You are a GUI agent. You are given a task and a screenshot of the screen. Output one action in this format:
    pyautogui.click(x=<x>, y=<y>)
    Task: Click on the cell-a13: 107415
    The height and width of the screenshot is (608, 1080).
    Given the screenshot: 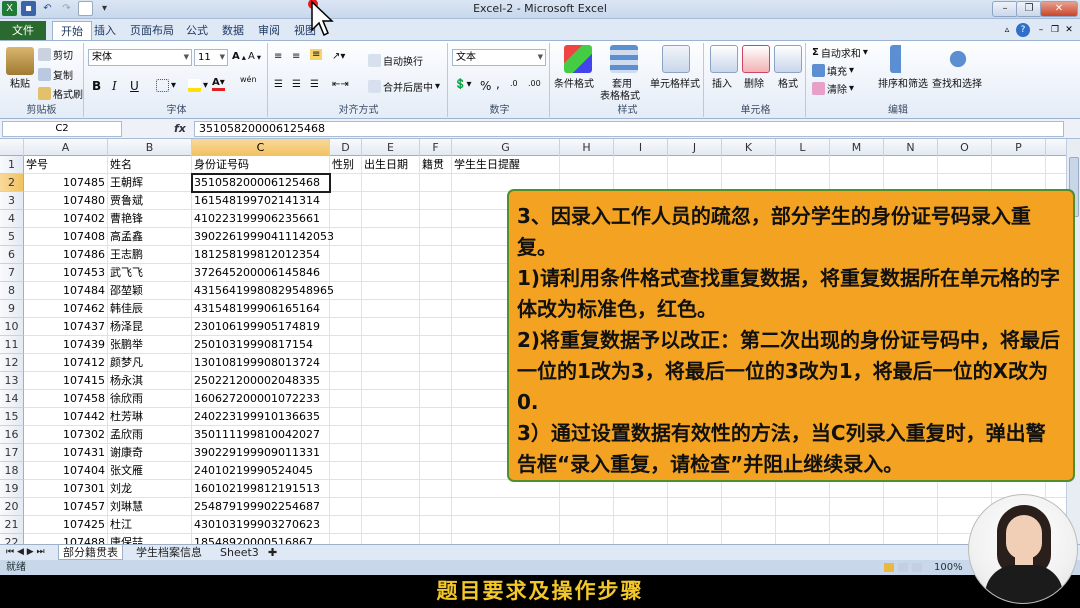 What is the action you would take?
    pyautogui.click(x=66, y=381)
    